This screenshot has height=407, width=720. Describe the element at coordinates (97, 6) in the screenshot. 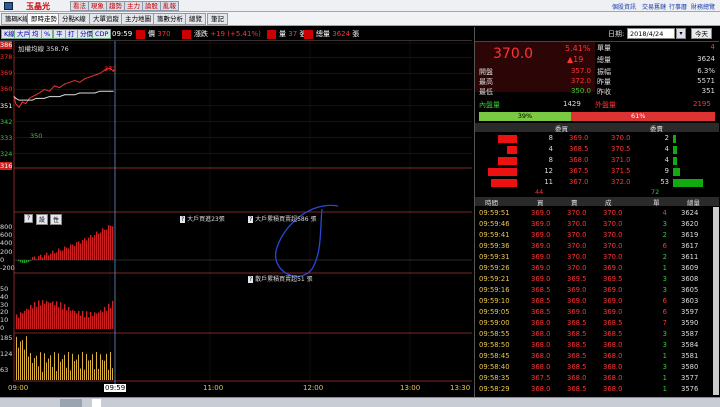

I see `tab-phenomenon: 現象` at that location.